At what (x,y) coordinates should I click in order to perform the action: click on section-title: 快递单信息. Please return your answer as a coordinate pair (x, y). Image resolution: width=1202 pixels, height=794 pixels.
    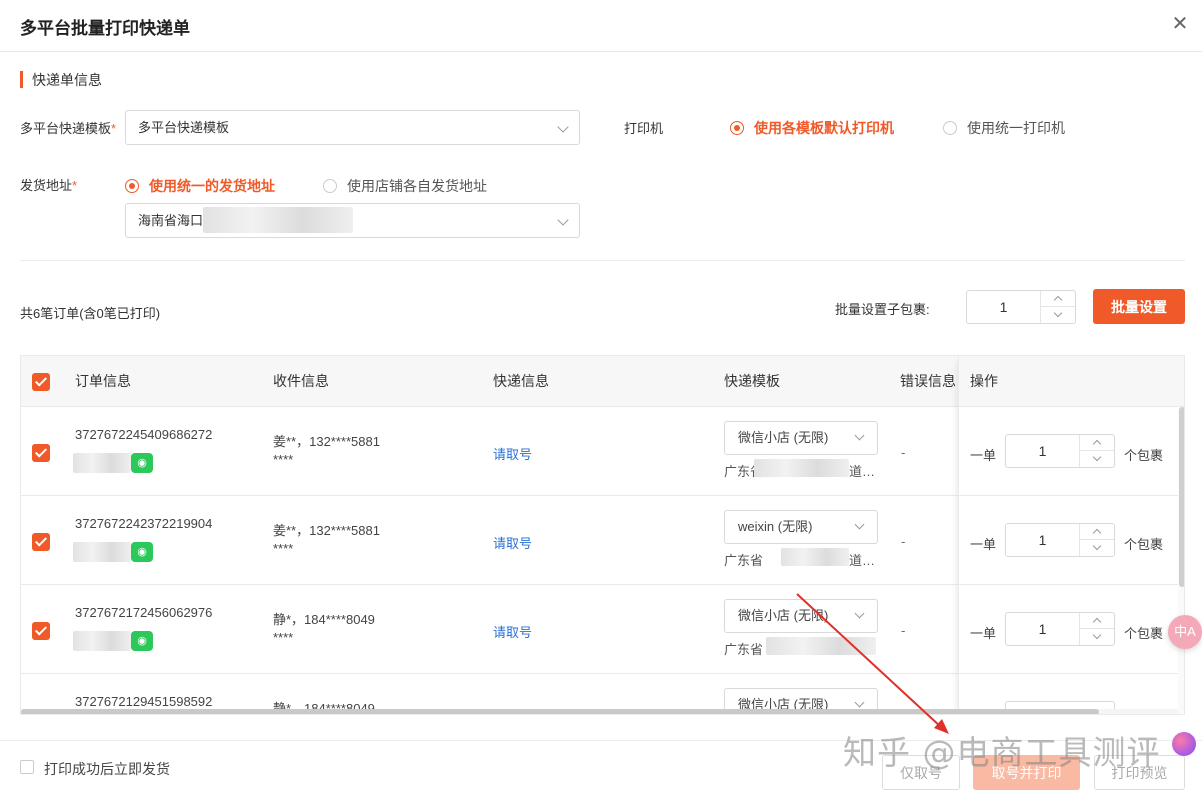
    Looking at the image, I should click on (61, 80).